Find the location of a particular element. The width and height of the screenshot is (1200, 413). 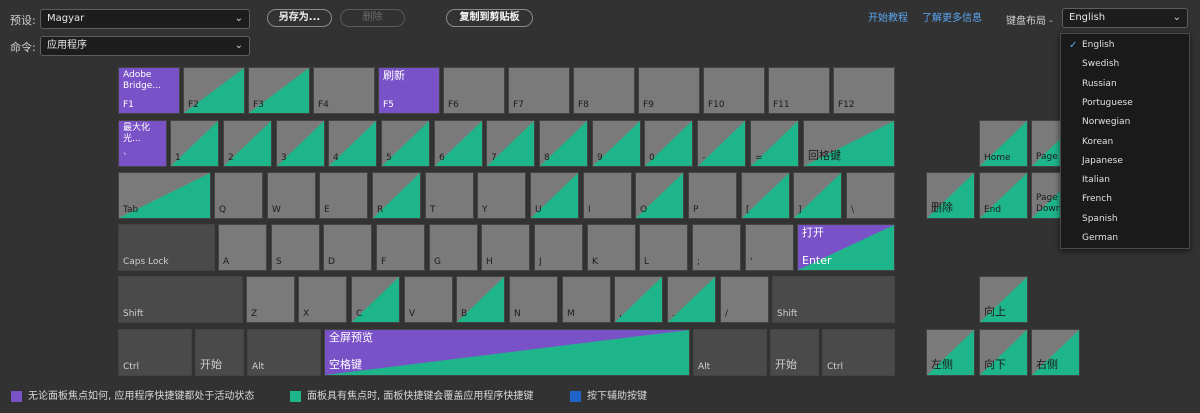

key-quote-label: ' is located at coordinates (751, 262).